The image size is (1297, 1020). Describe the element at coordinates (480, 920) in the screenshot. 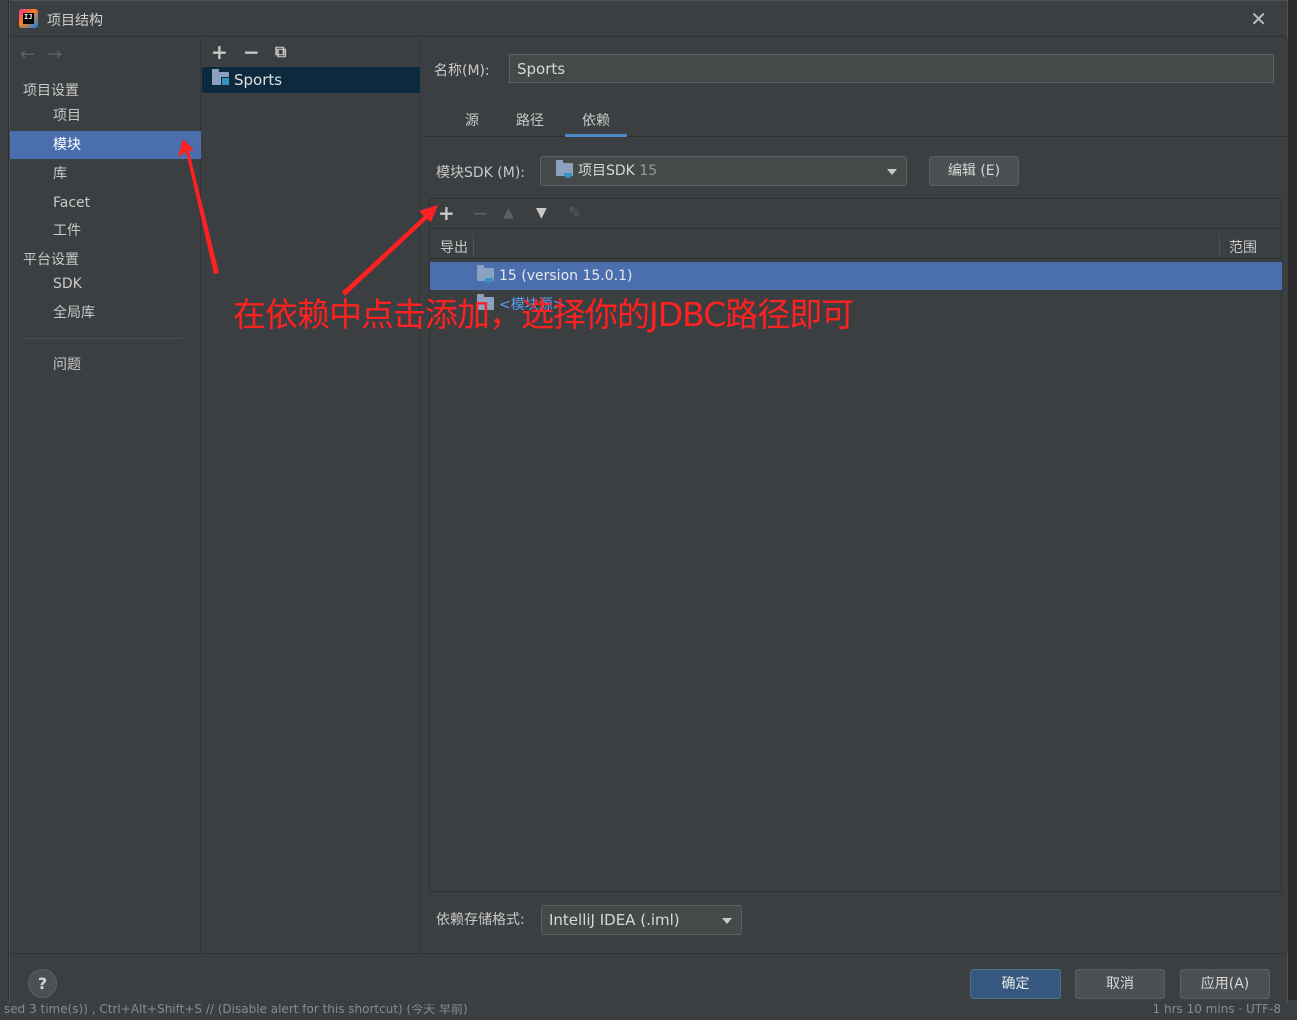

I see `storage-format-label: 依赖存储格式:` at that location.